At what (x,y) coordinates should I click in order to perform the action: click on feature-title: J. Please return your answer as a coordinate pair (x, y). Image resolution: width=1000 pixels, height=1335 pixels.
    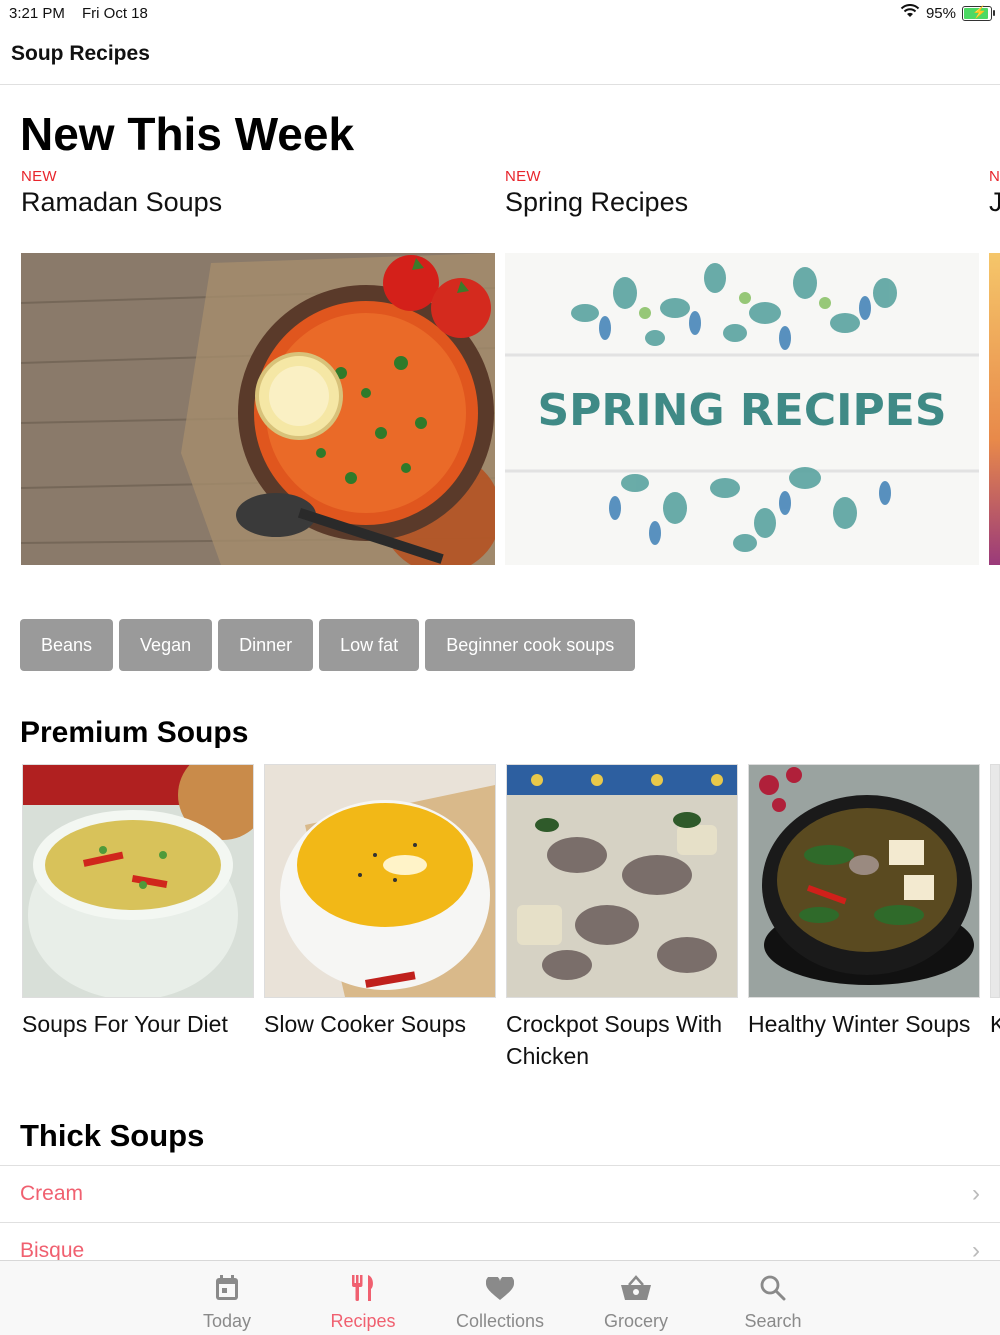
    Looking at the image, I should click on (994, 202).